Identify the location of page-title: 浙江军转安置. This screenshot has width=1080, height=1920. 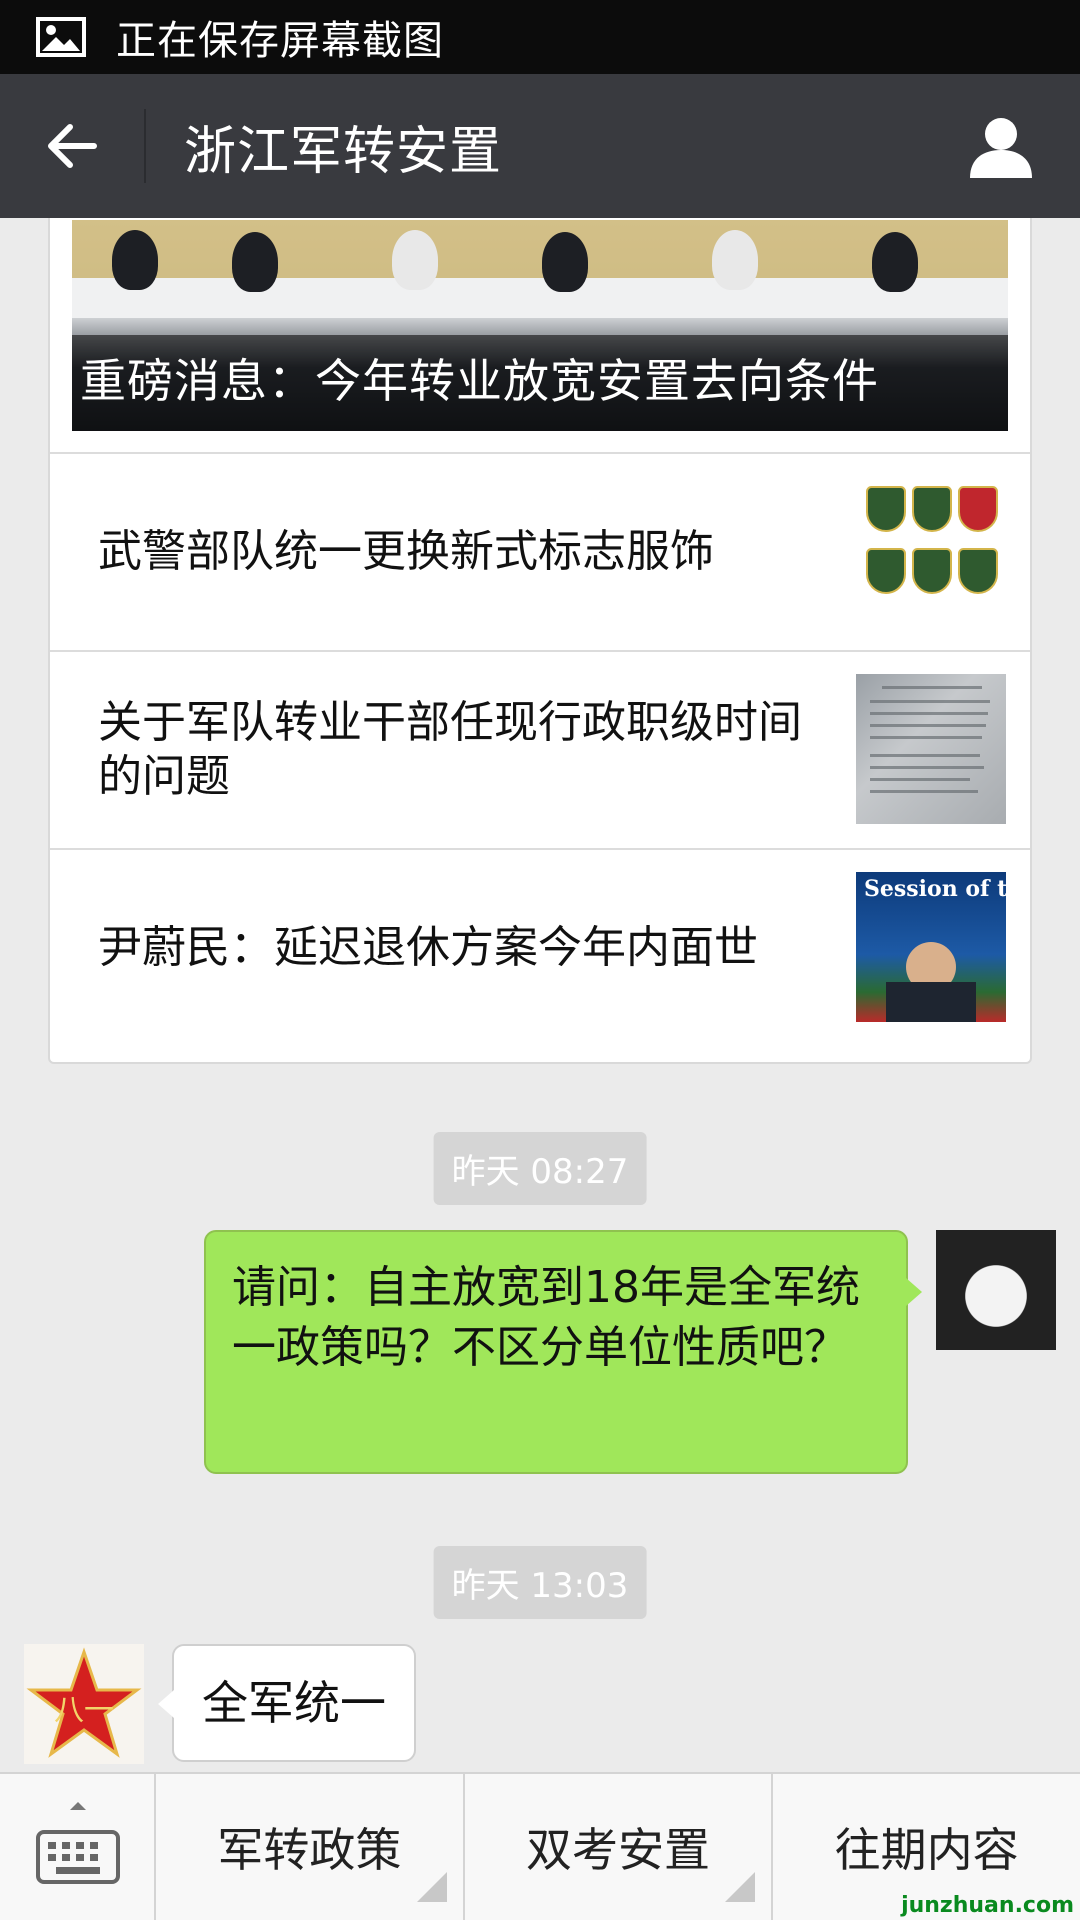
(343, 151).